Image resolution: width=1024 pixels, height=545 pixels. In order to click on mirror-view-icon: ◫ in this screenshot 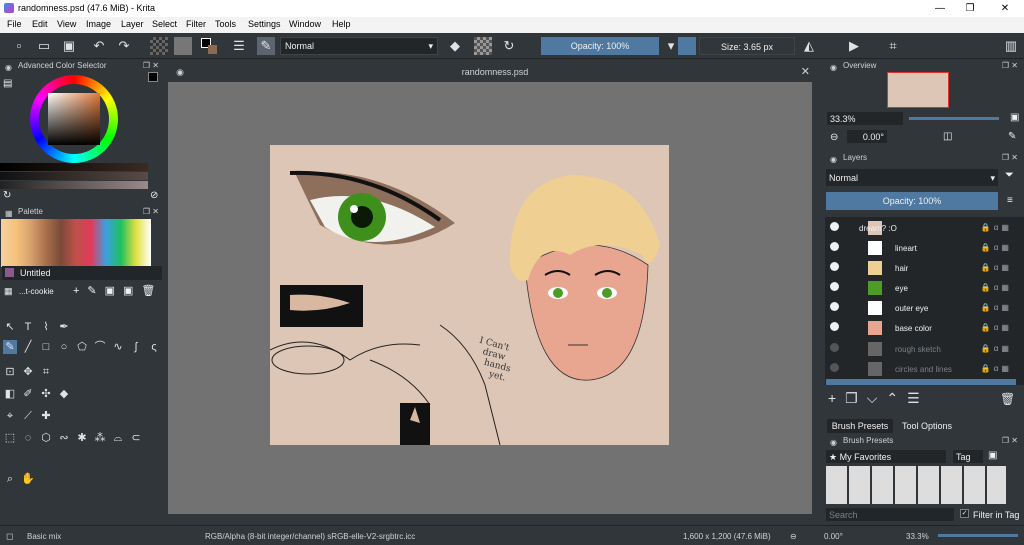, I will do `click(947, 136)`.